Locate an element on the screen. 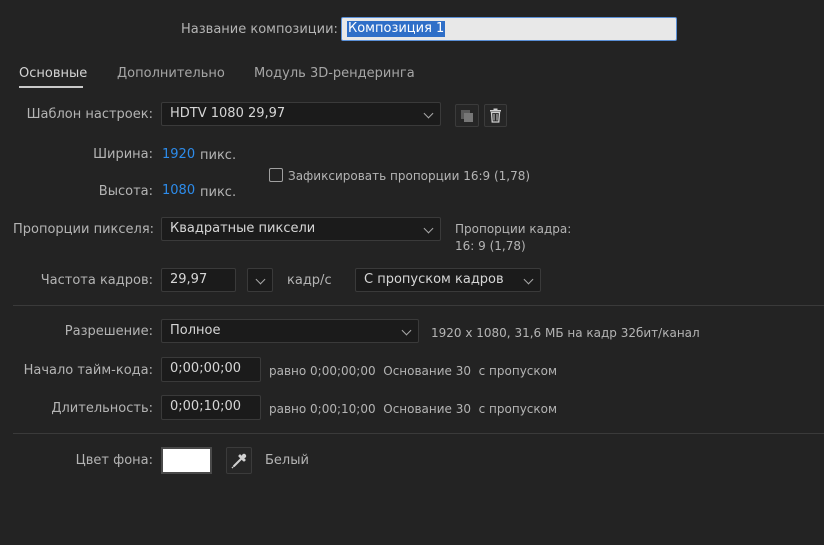 This screenshot has width=824, height=545. frame-rate-presets-dropdown is located at coordinates (260, 280).